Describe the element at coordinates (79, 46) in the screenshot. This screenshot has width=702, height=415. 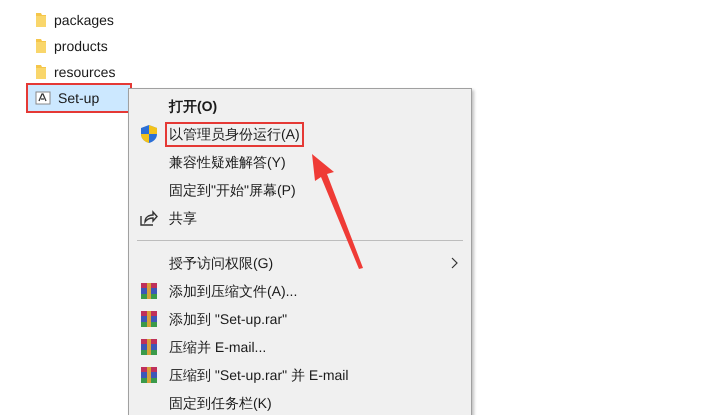
I see `file-item: products` at that location.